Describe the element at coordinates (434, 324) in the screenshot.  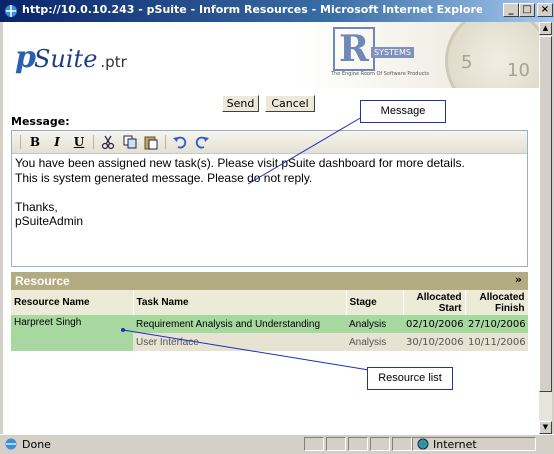
I see `start-date-cell: 02/10/2006` at that location.